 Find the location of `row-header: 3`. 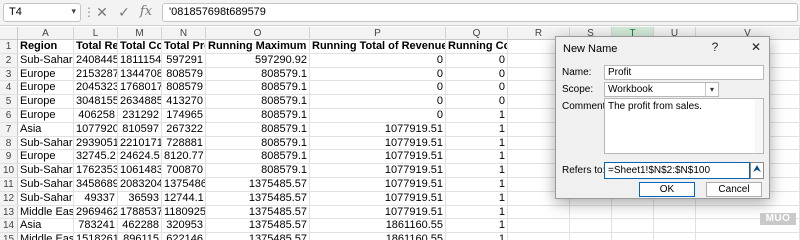

row-header: 3 is located at coordinates (9, 74).